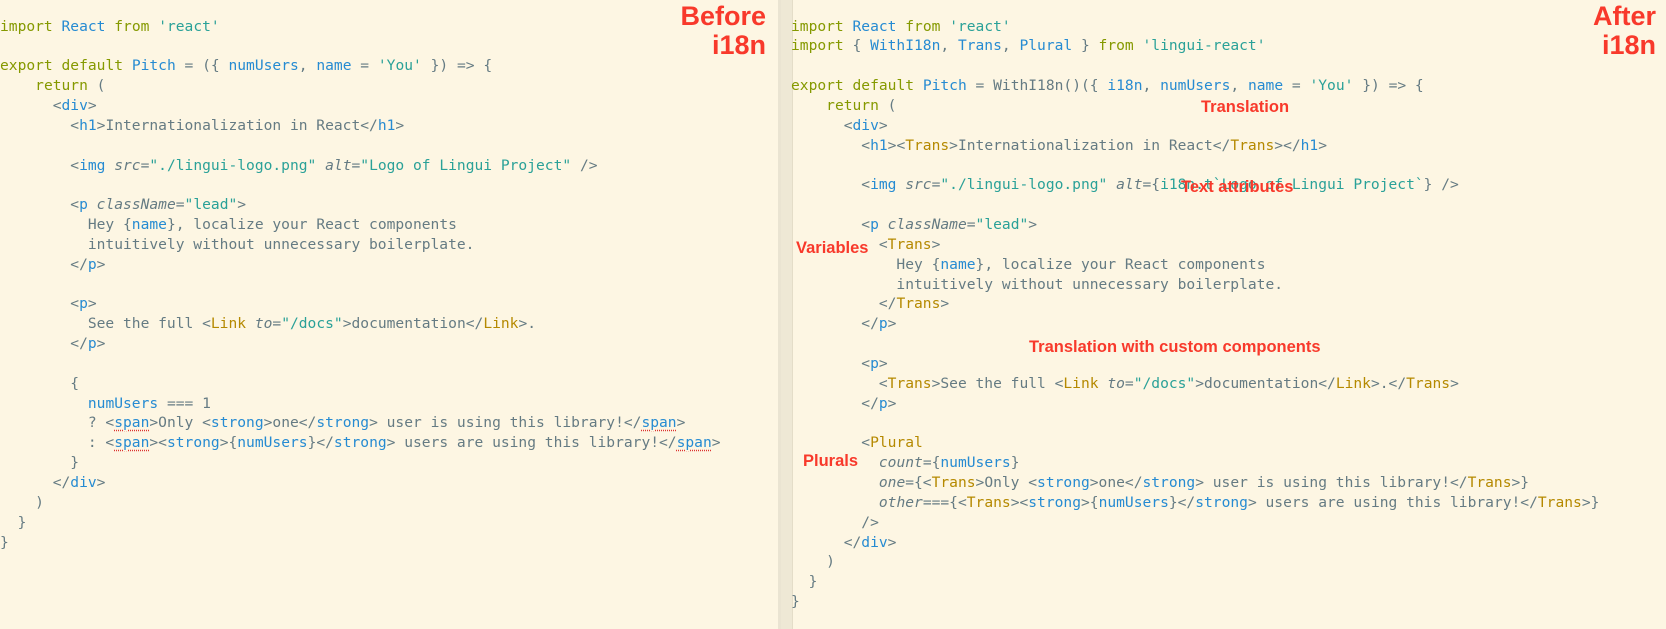 The width and height of the screenshot is (1666, 629). What do you see at coordinates (1624, 16) in the screenshot?
I see `after-title-line1: After` at bounding box center [1624, 16].